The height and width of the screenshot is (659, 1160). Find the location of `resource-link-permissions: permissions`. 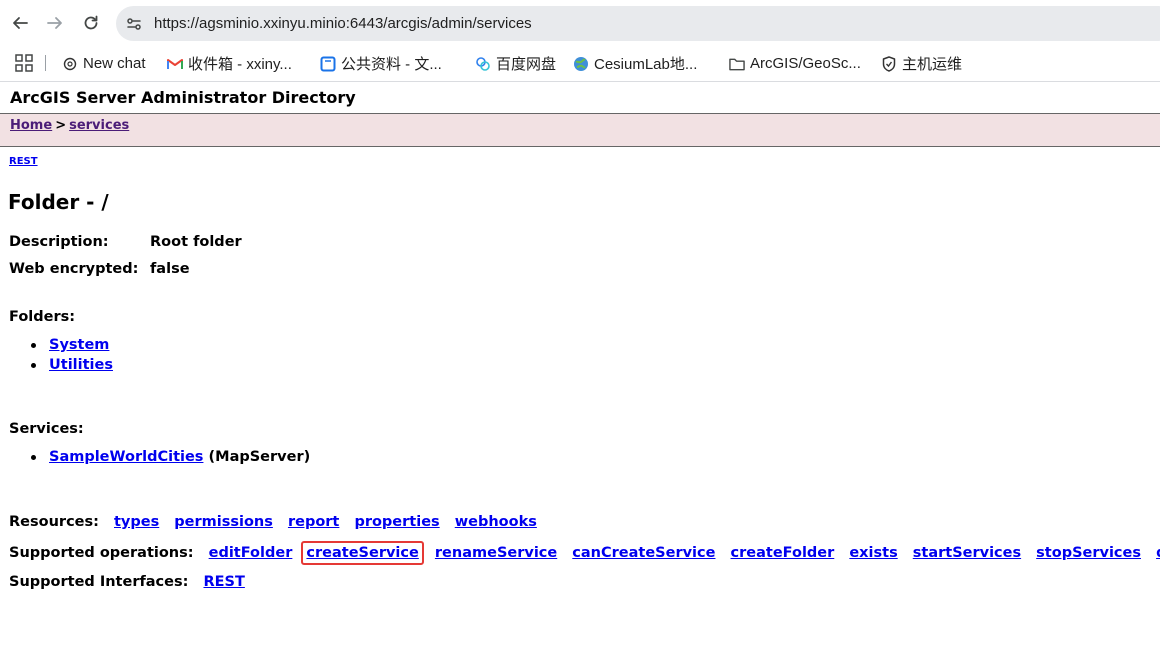

resource-link-permissions: permissions is located at coordinates (223, 522).